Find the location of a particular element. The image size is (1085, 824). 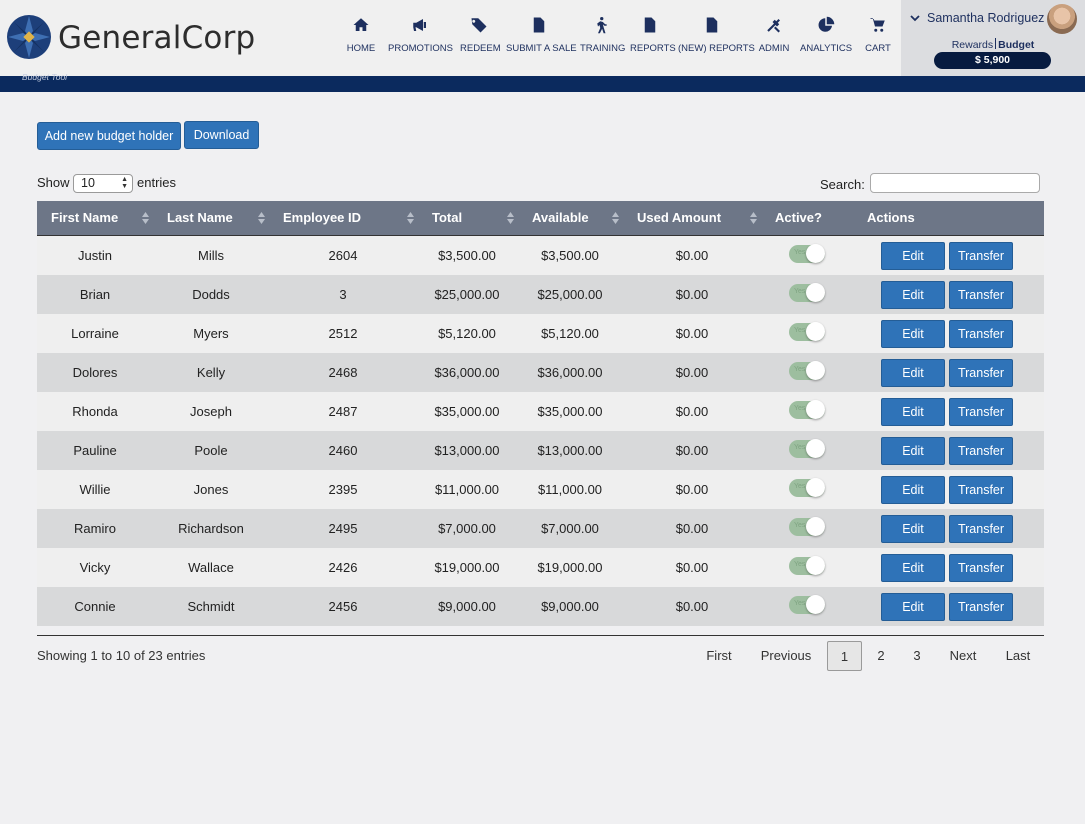

page-first: First is located at coordinates (719, 656).